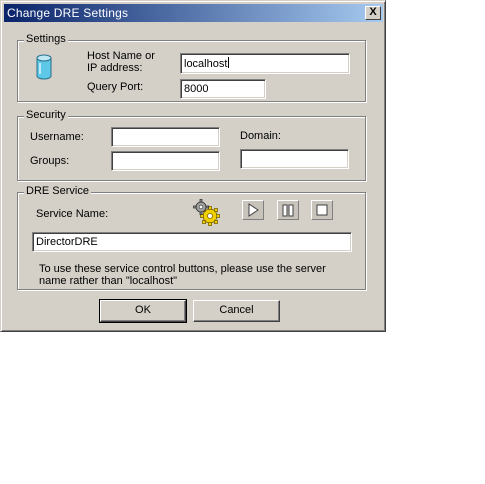 This screenshot has width=485, height=484. I want to click on start-service-button, so click(253, 210).